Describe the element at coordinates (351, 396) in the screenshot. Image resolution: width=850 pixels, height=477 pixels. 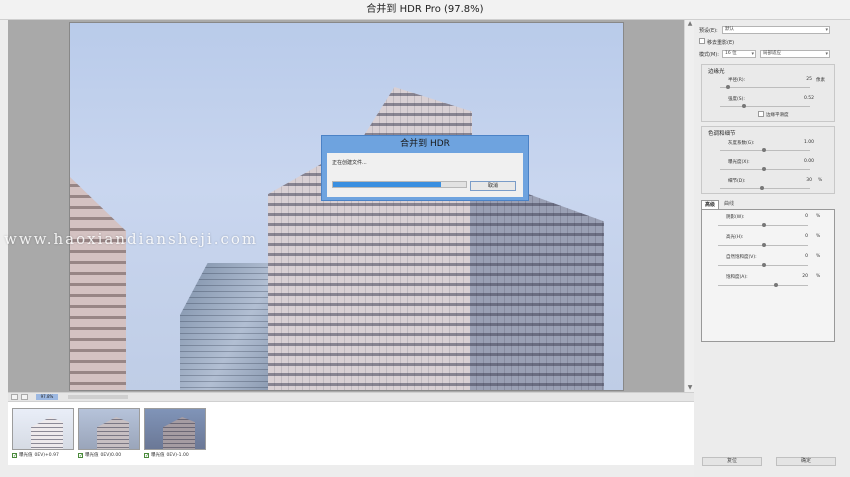
I see `zoom-bar: 97.8%` at that location.